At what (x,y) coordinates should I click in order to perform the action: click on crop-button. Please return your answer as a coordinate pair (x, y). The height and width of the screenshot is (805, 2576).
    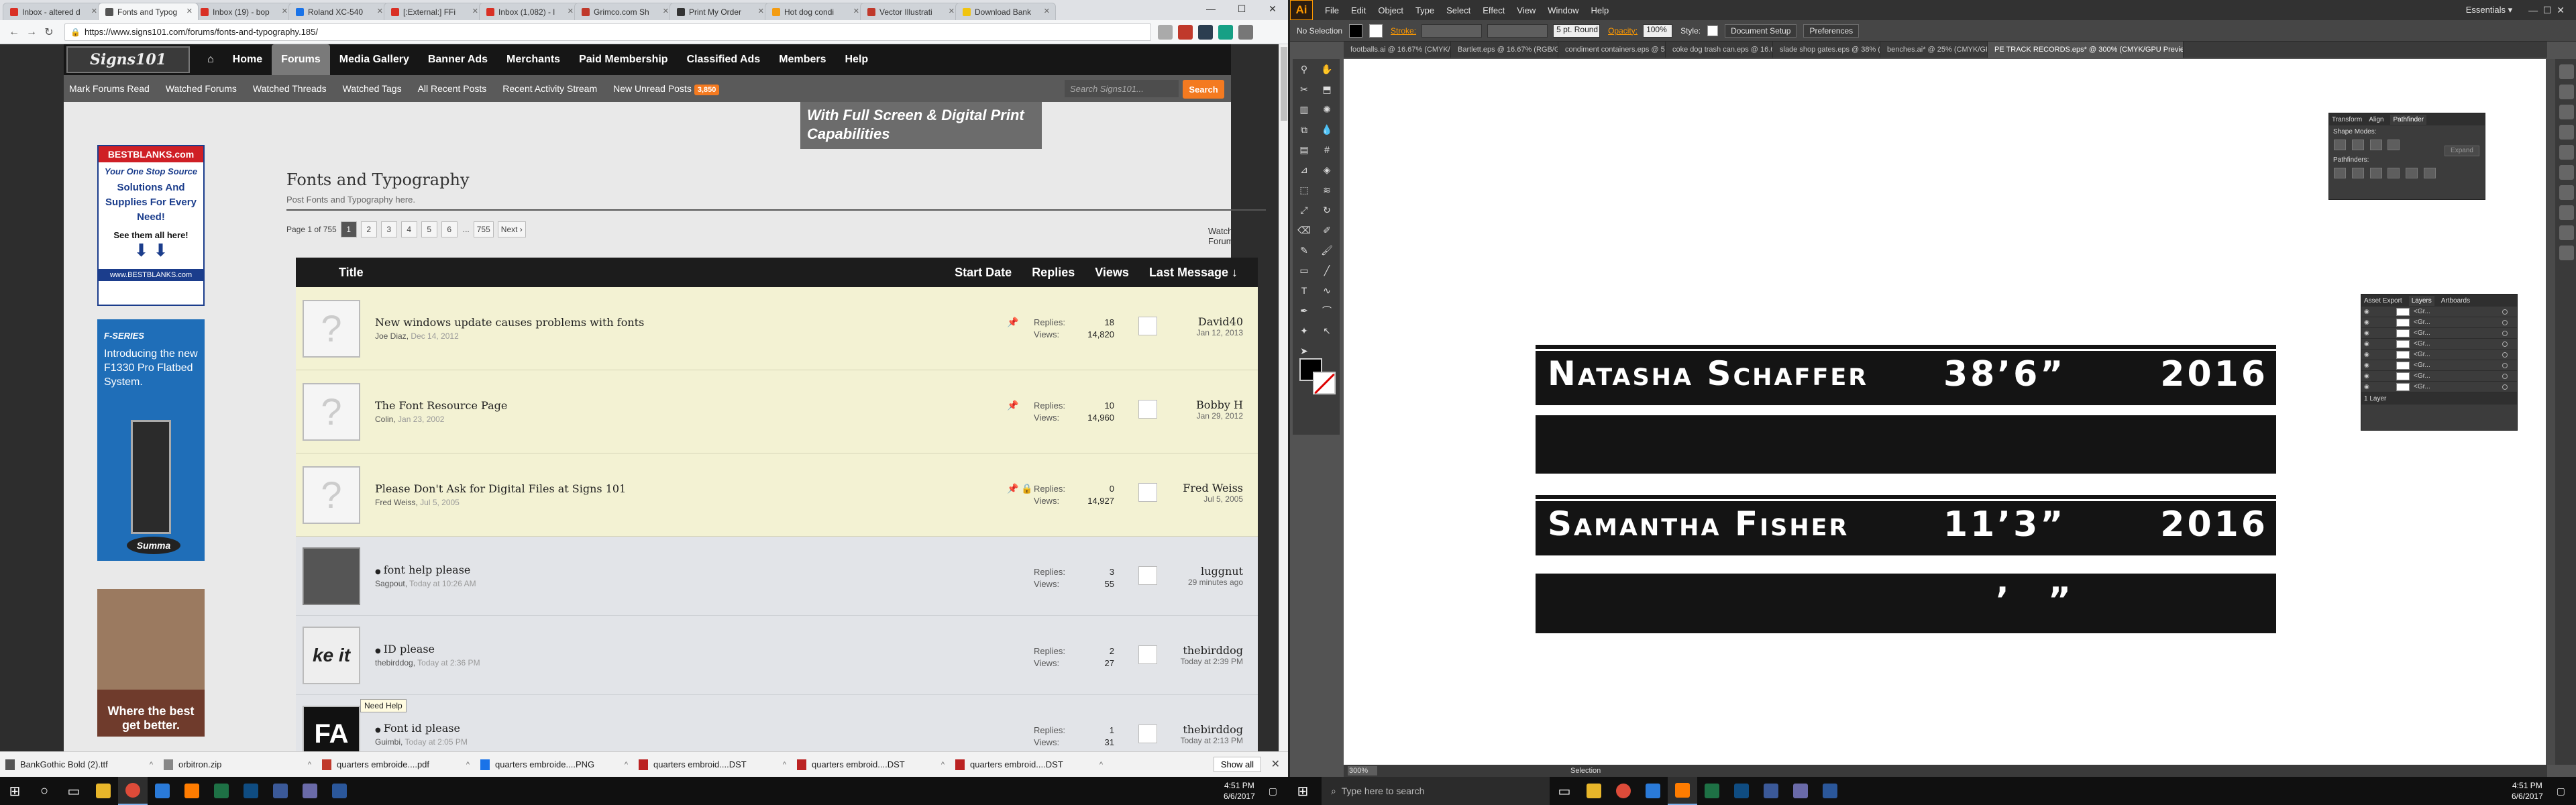
    Looking at the image, I should click on (2393, 173).